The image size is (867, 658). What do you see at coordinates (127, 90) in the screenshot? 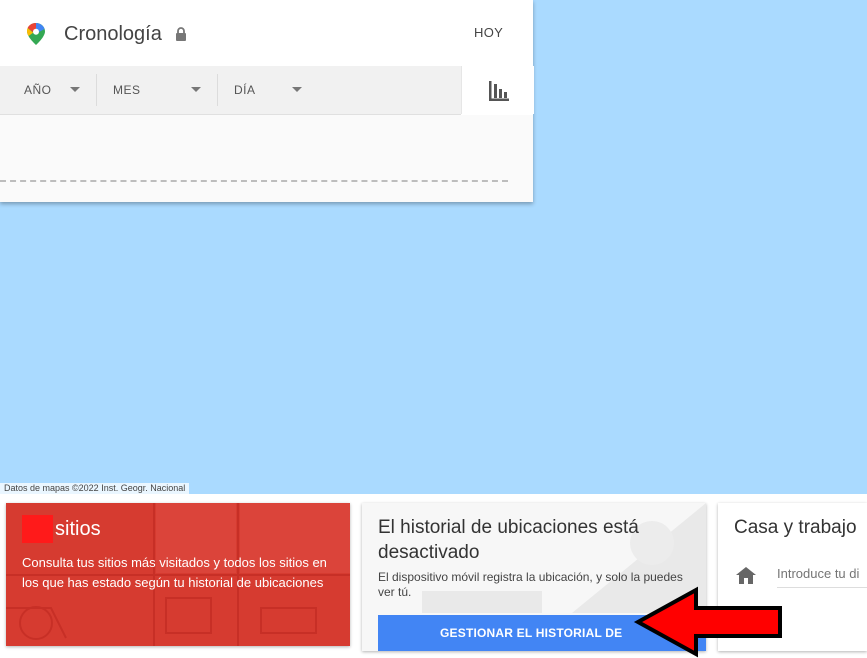
I see `month-dropdown-label: MES` at bounding box center [127, 90].